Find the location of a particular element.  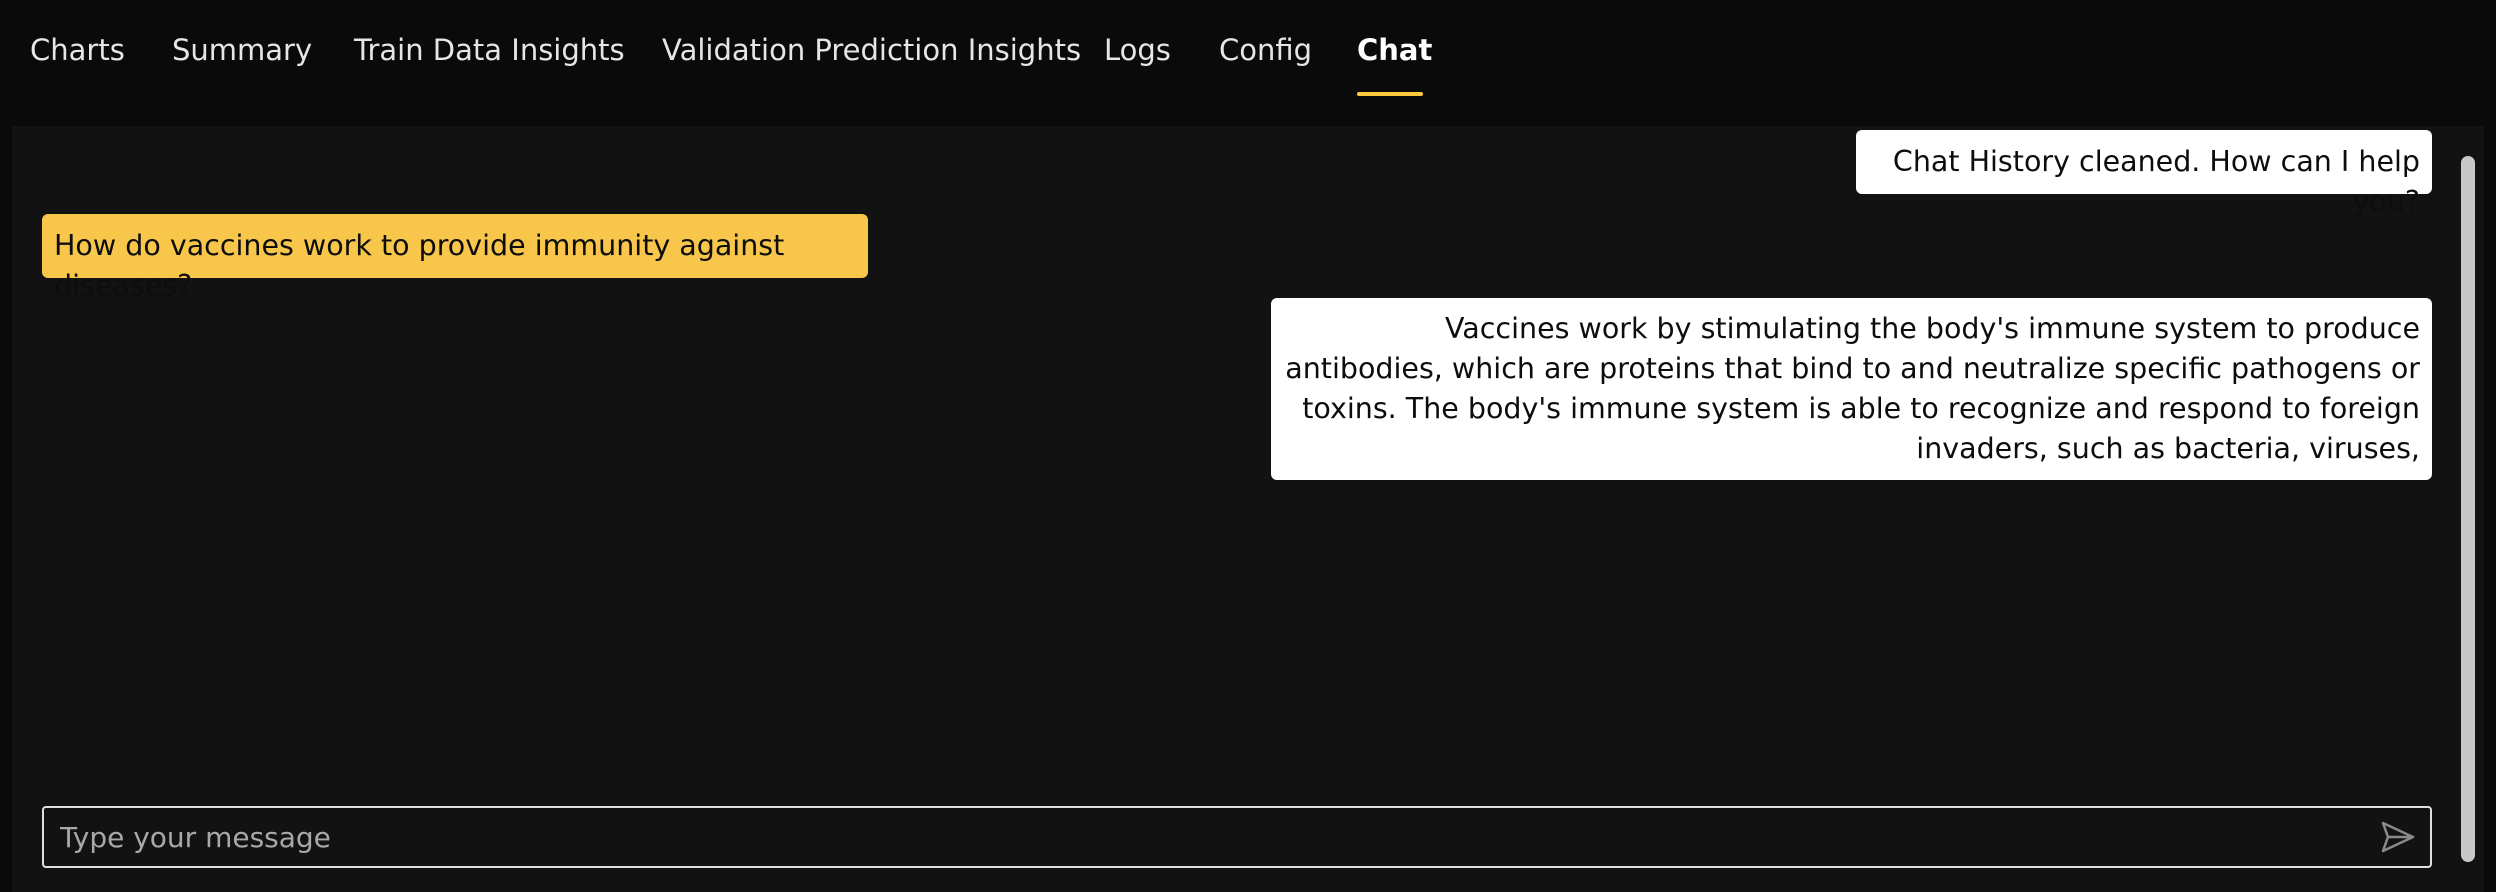

chat-scrollbar is located at coordinates (2469, 509).